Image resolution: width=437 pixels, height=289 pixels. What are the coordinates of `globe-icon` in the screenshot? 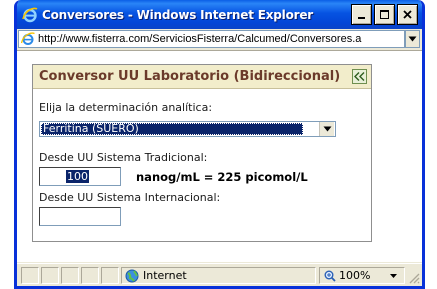 It's located at (132, 276).